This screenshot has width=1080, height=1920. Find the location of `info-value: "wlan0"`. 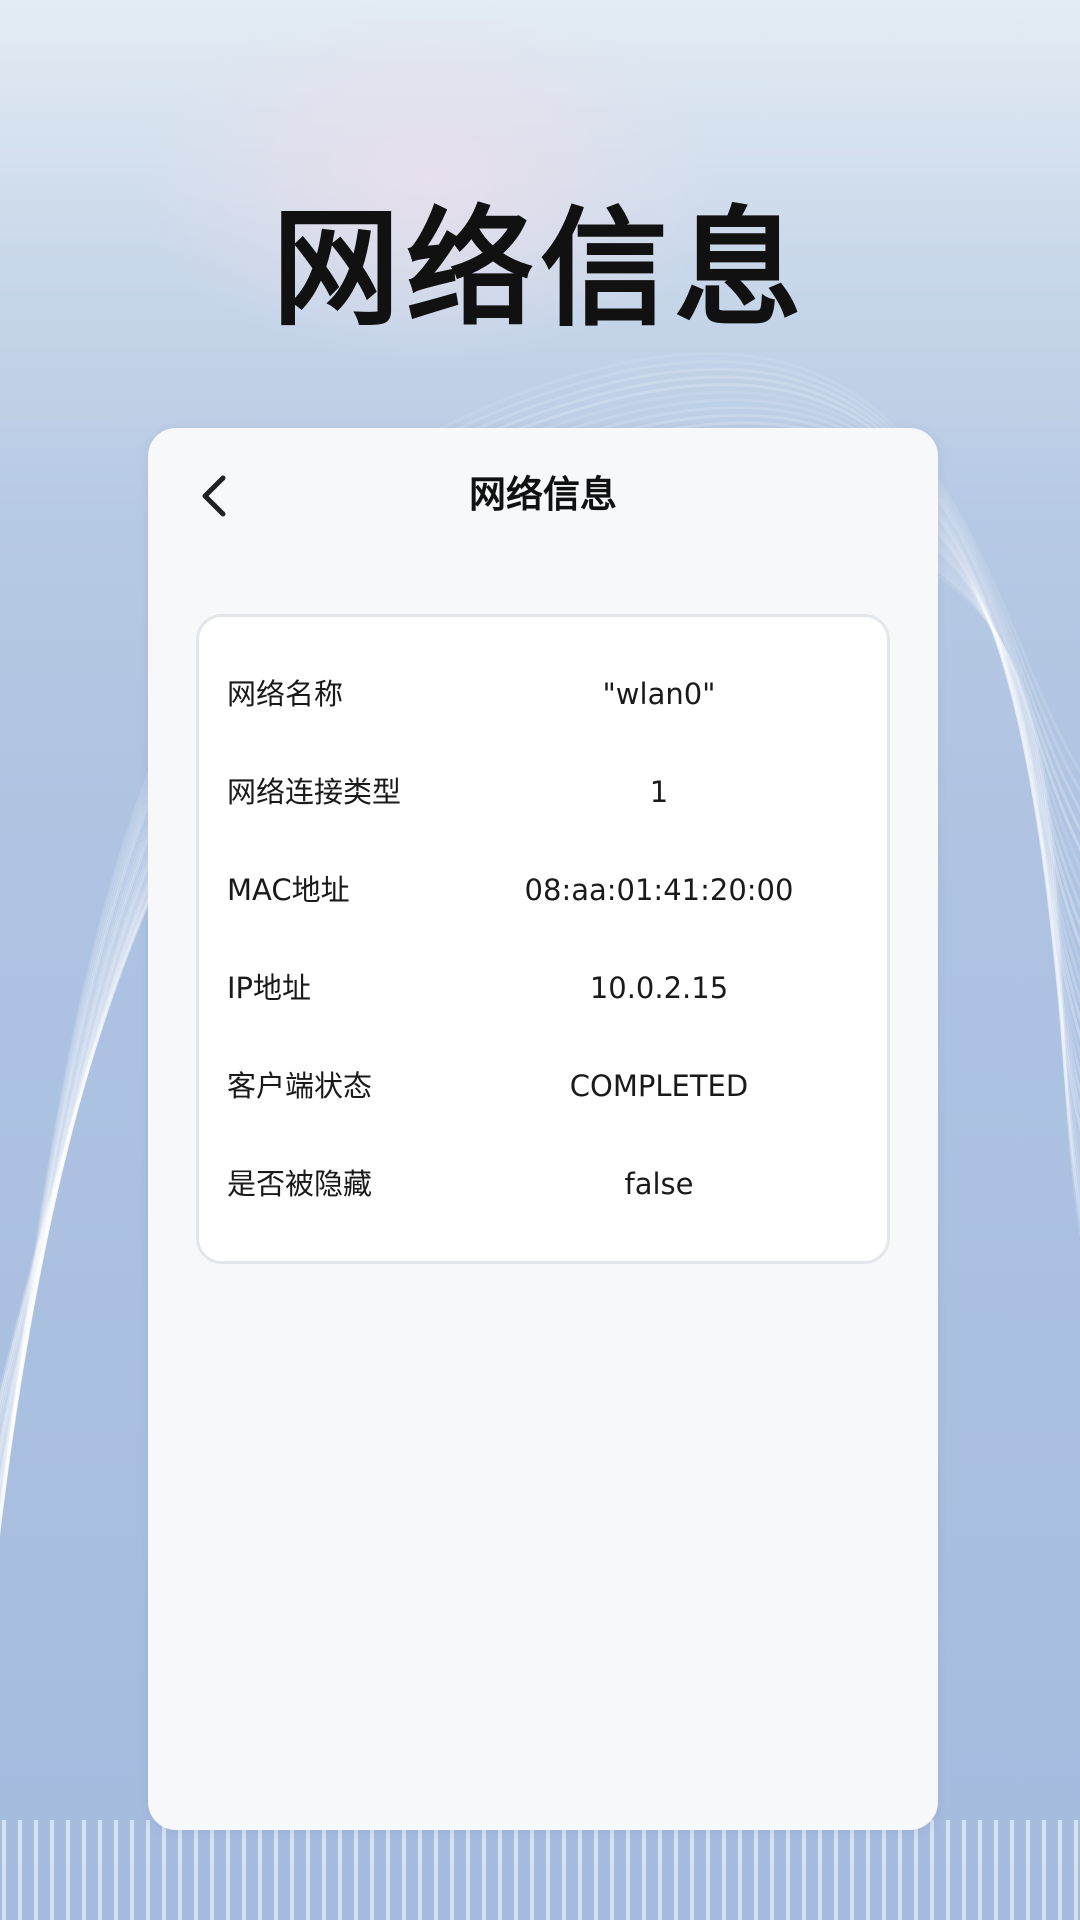

info-value: "wlan0" is located at coordinates (659, 694).